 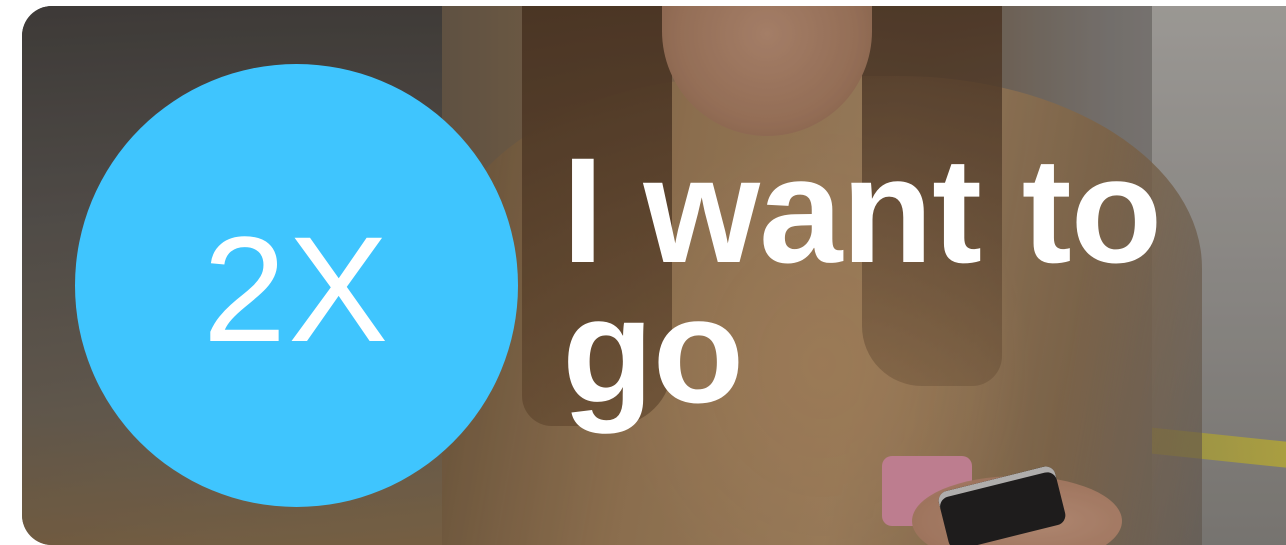 I want to click on headline-line-2: go, so click(x=653, y=350).